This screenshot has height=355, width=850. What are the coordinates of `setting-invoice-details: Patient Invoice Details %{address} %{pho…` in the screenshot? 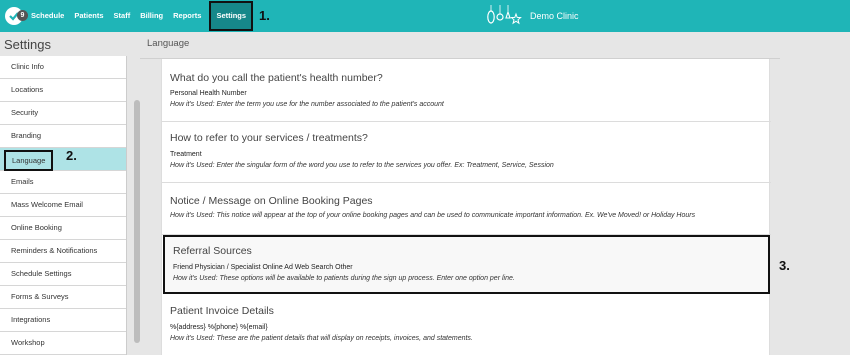 It's located at (466, 325).